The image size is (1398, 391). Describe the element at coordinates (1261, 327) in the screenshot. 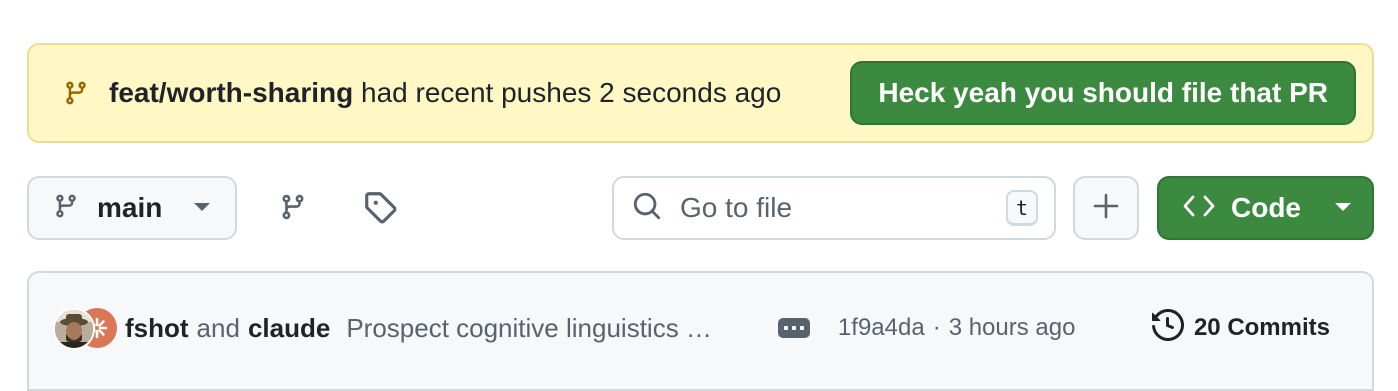

I see `commits-count: 20 Commits` at that location.